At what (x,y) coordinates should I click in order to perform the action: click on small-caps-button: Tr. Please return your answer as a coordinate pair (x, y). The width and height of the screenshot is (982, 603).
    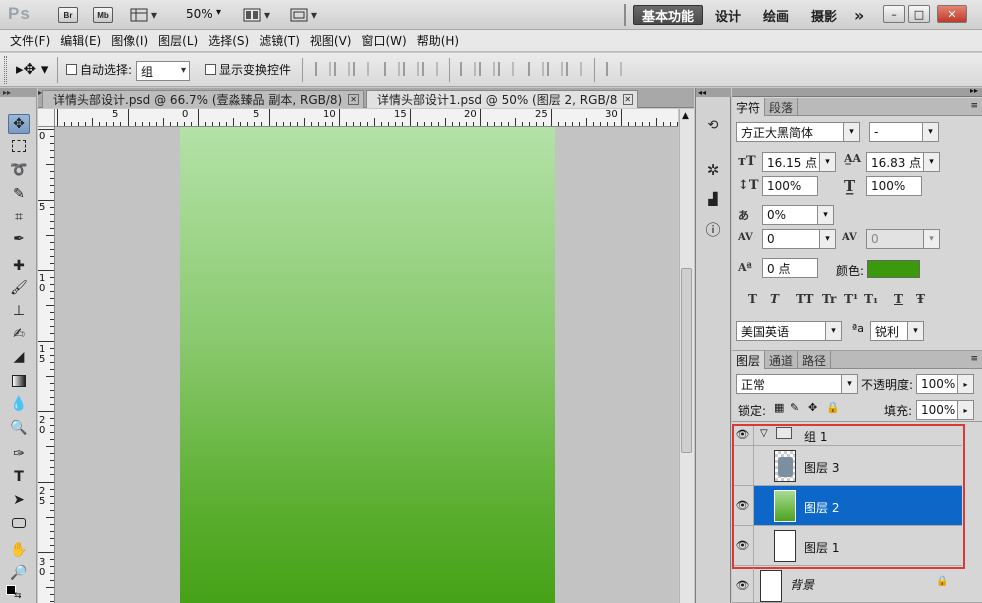
    Looking at the image, I should click on (829, 299).